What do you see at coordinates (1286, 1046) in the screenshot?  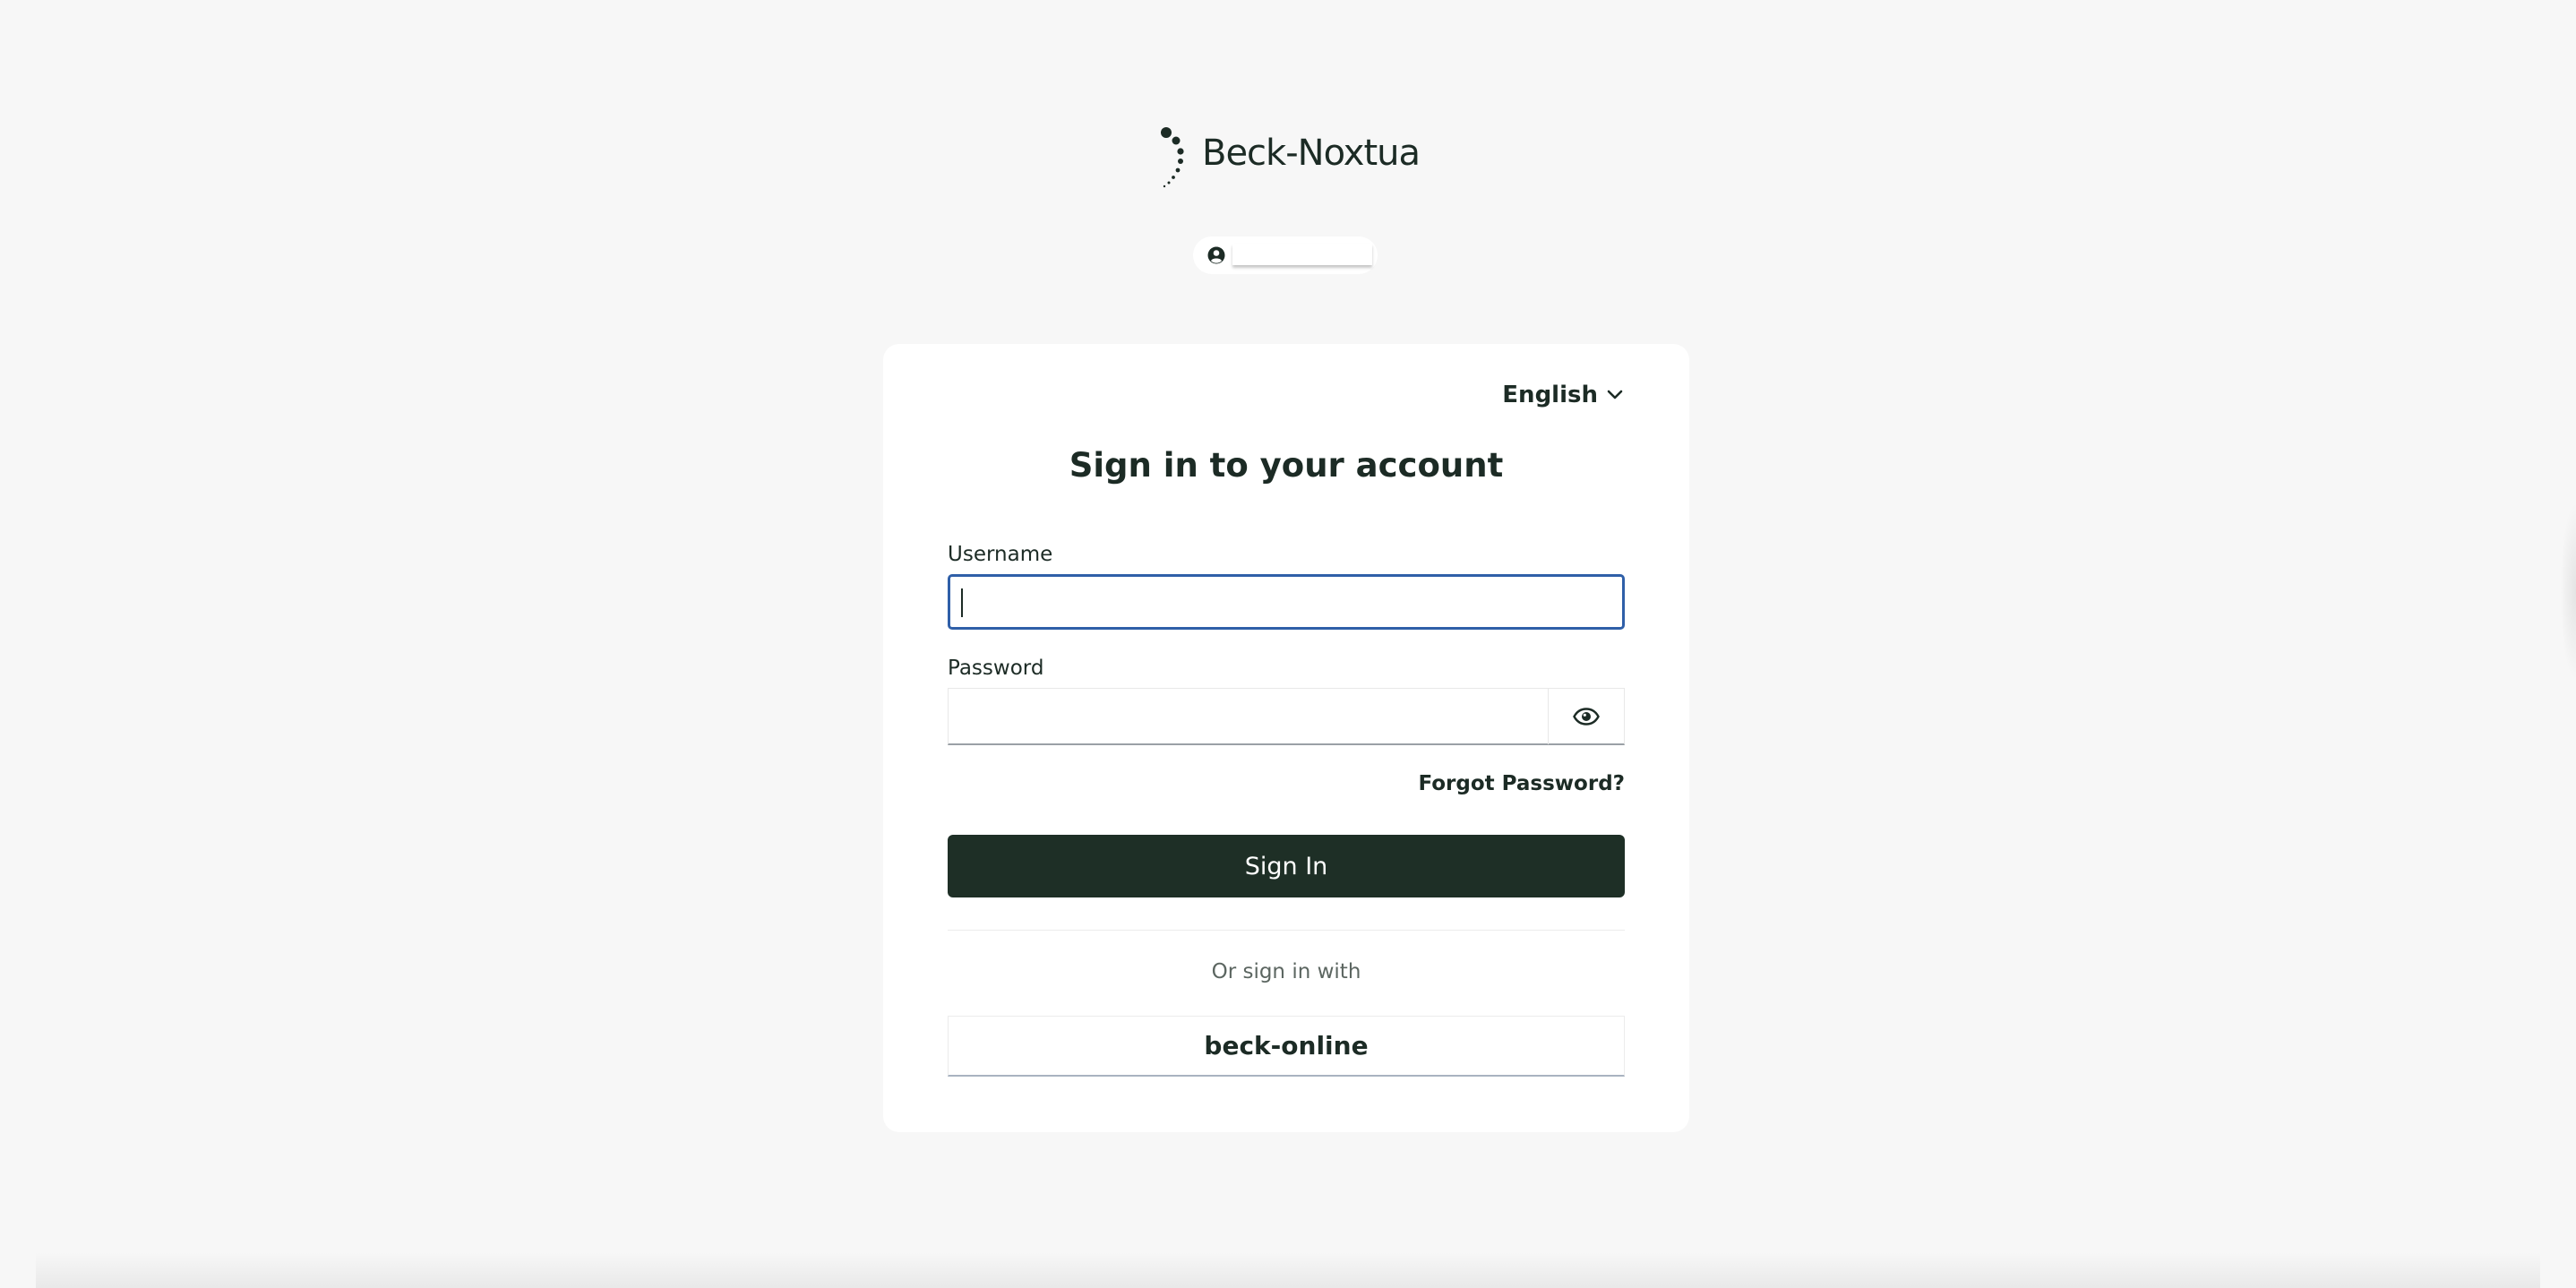 I see `beck-online-signin-button: beck-online` at bounding box center [1286, 1046].